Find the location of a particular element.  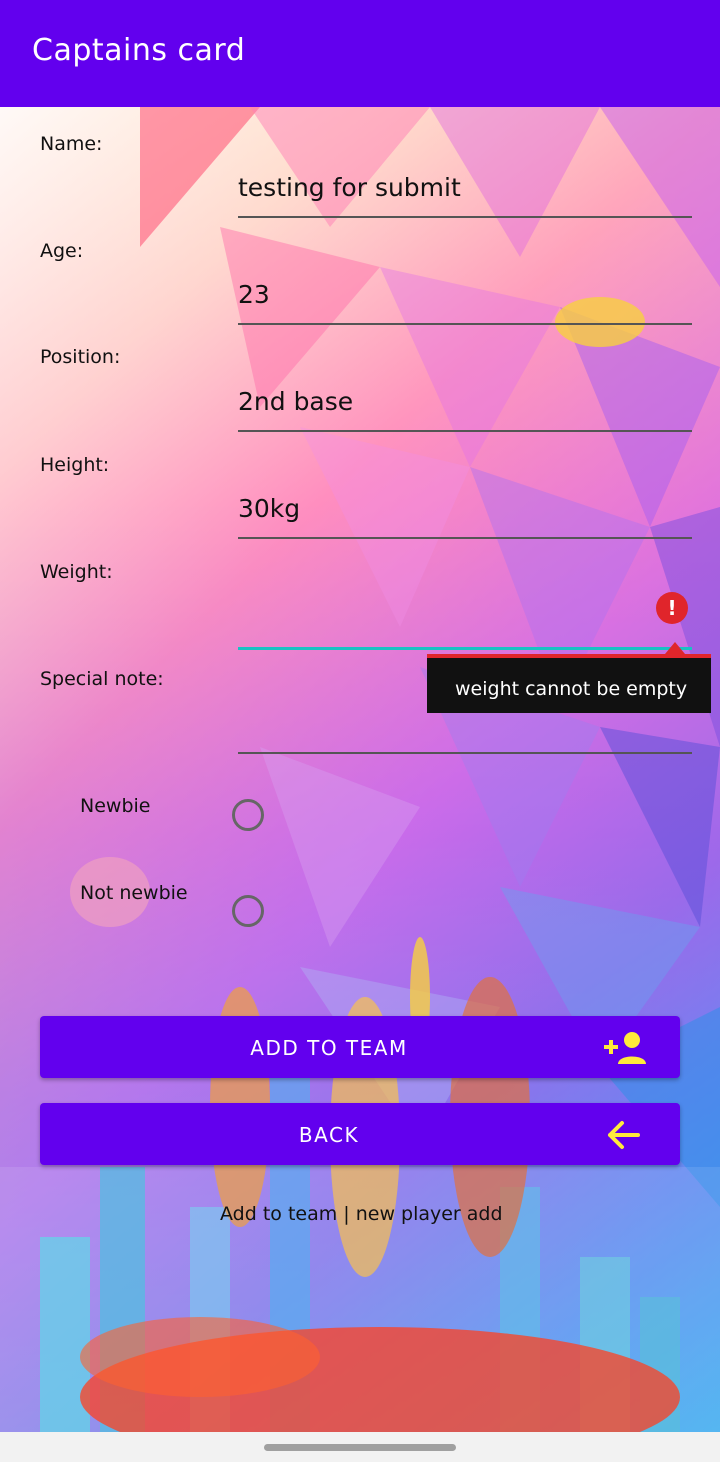

error-tooltip: weight cannot be empty is located at coordinates (569, 683).